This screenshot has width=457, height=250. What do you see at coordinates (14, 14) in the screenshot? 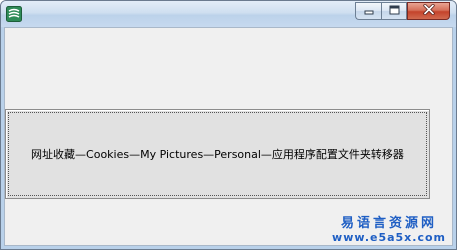
I see `app-icon` at bounding box center [14, 14].